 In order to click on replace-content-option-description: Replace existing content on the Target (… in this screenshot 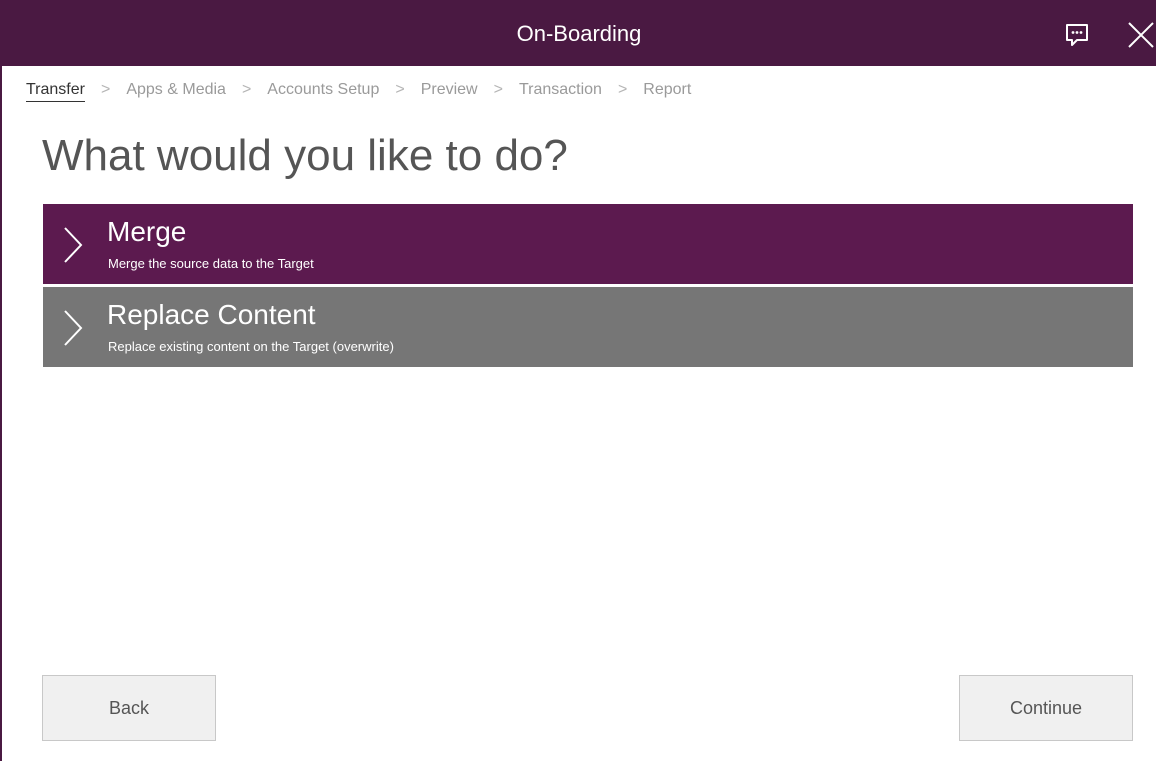, I will do `click(251, 346)`.